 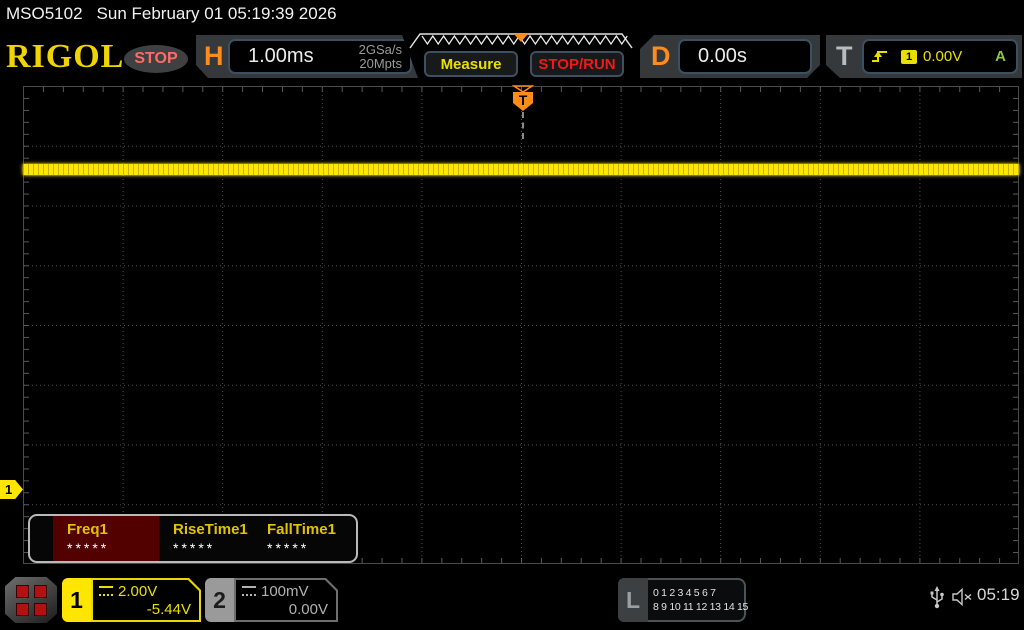 What do you see at coordinates (879, 56) in the screenshot?
I see `rising-edge-icon` at bounding box center [879, 56].